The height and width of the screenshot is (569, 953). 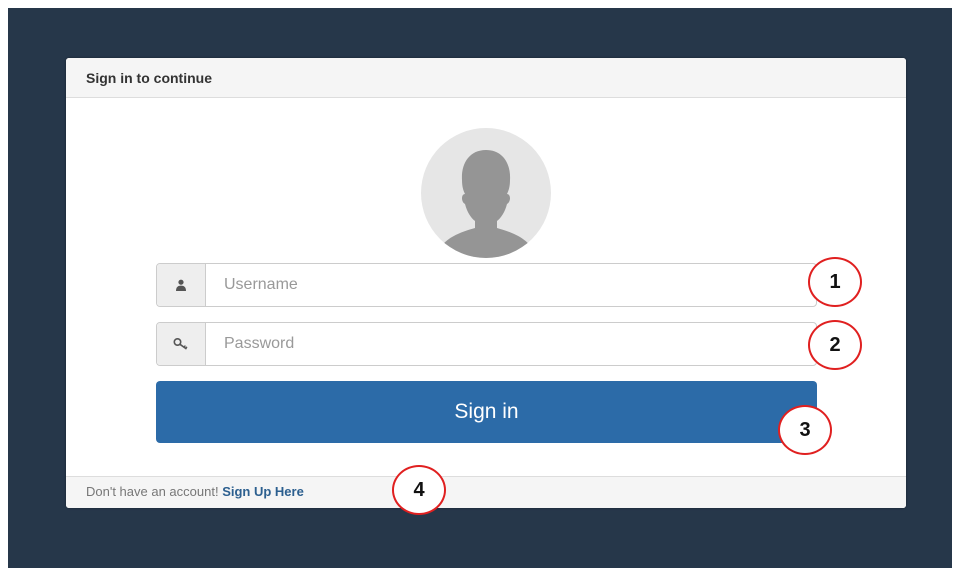 I want to click on annotation-marker-4: 4, so click(x=419, y=490).